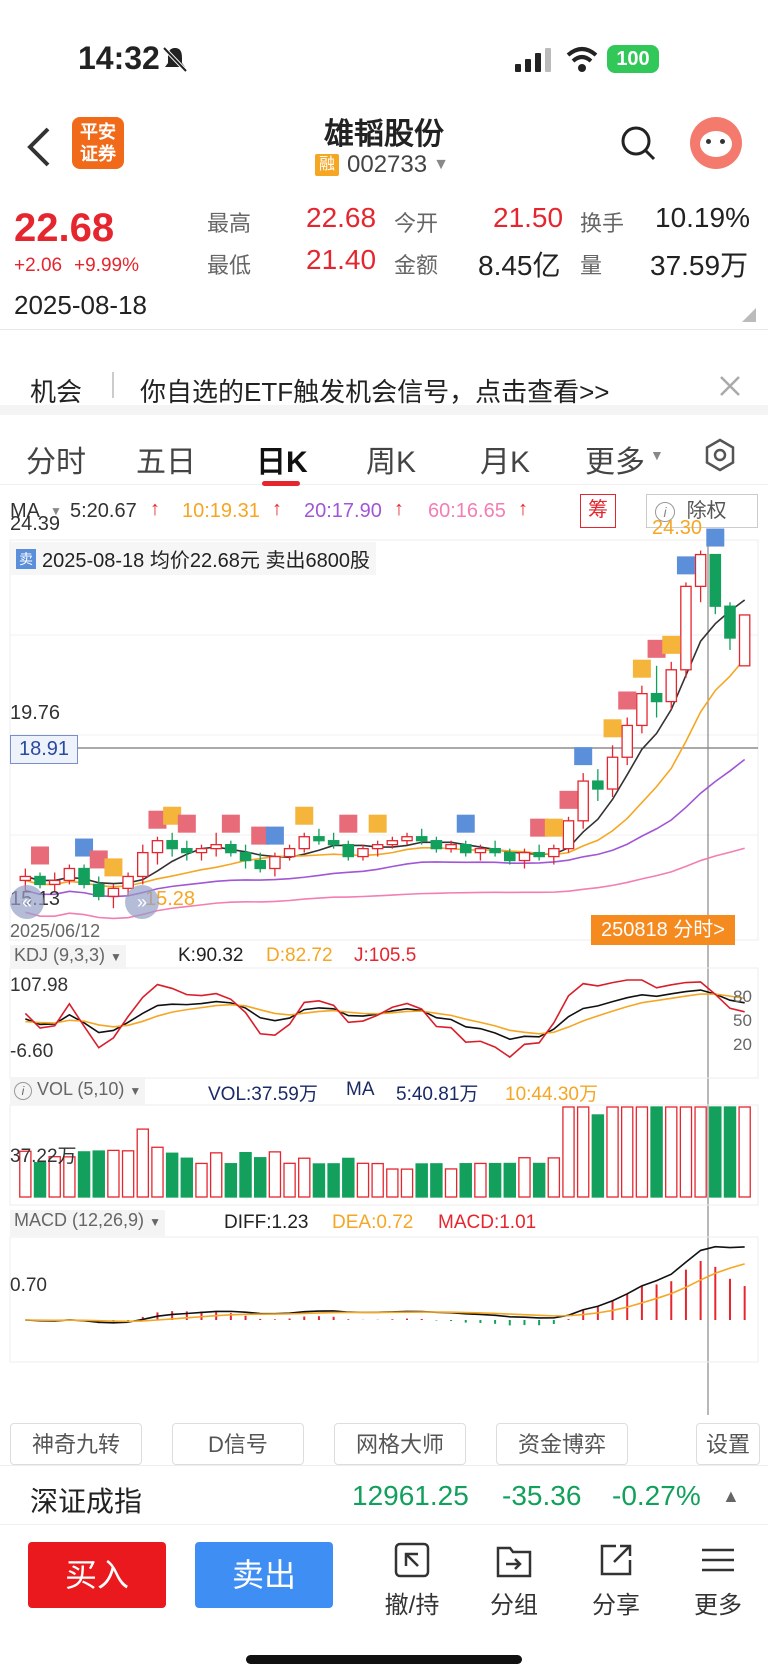  Describe the element at coordinates (32, 1051) in the screenshot. I see `kdj-bottom-label: -6.60` at that location.